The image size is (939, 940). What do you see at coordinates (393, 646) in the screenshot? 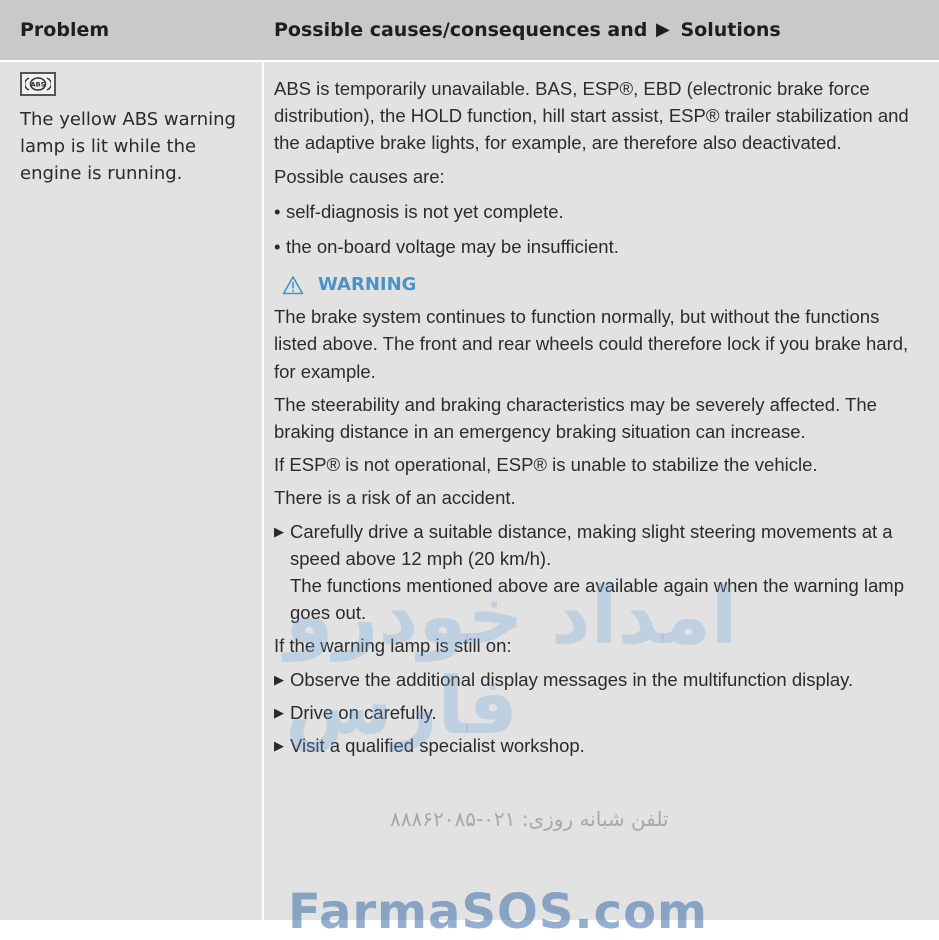
I see `still-on-heading: If the warning lamp is still on:` at bounding box center [393, 646].